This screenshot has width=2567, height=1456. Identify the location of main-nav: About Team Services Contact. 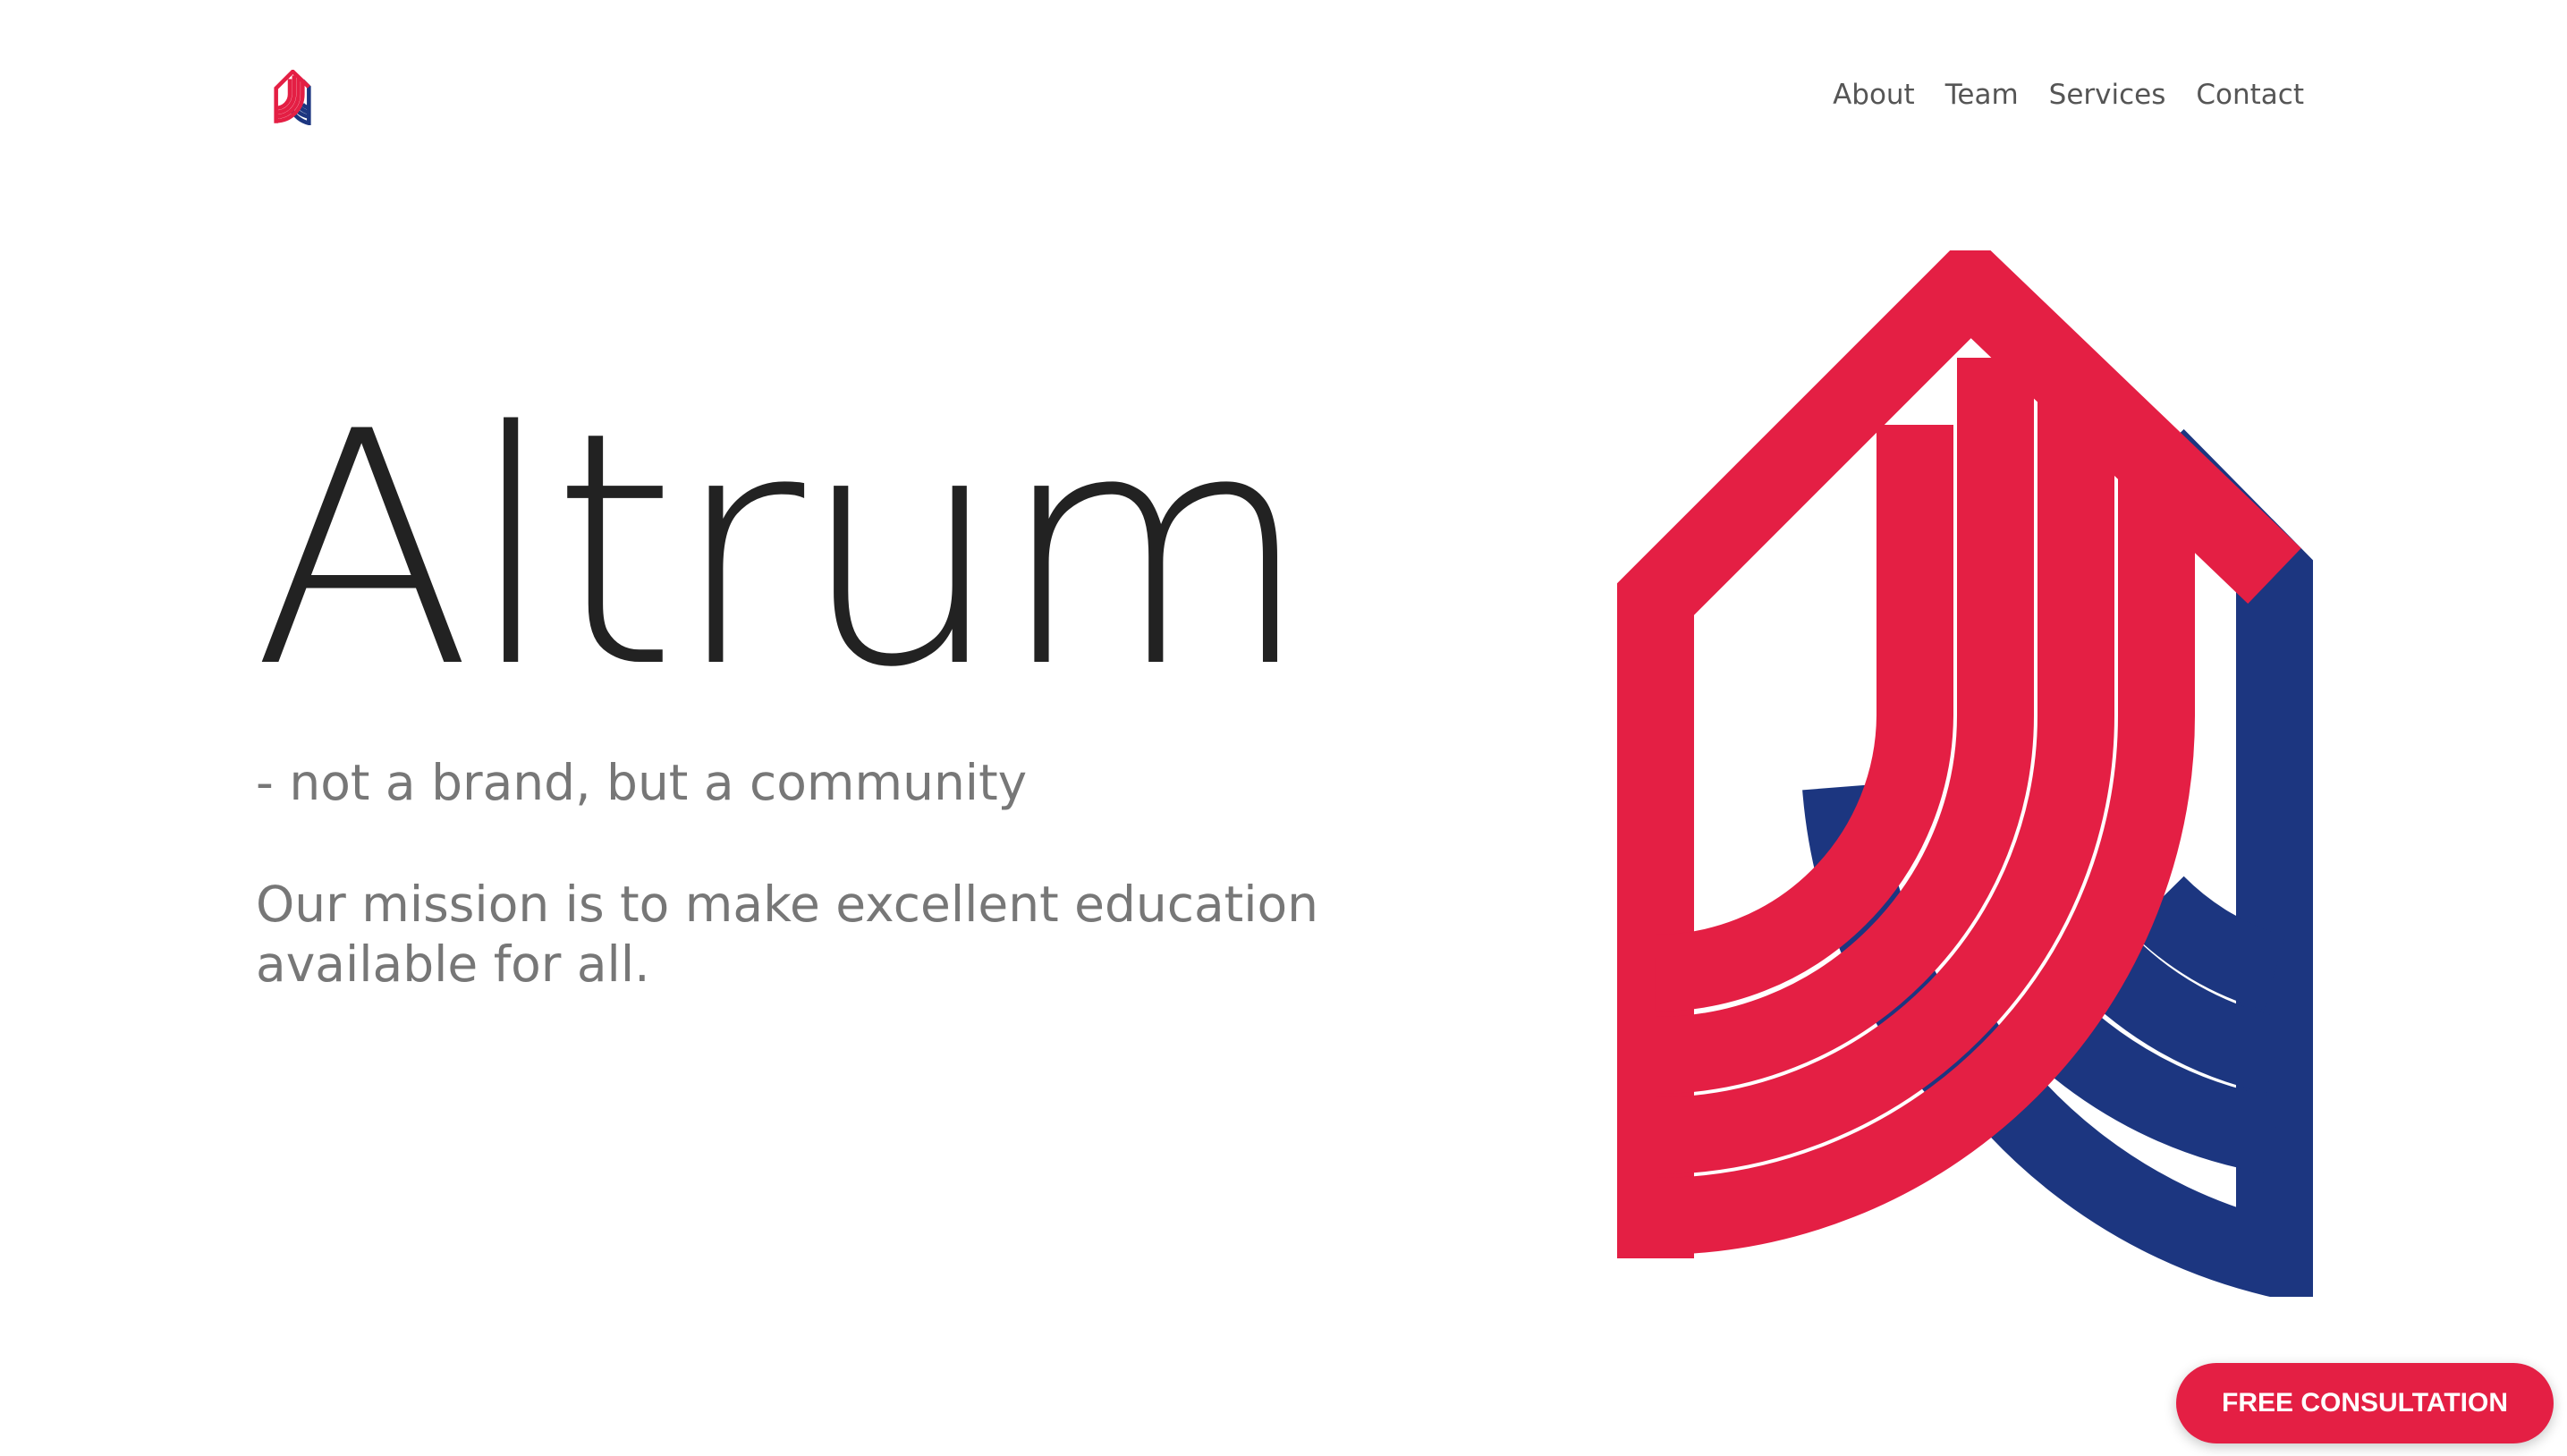
(2068, 94).